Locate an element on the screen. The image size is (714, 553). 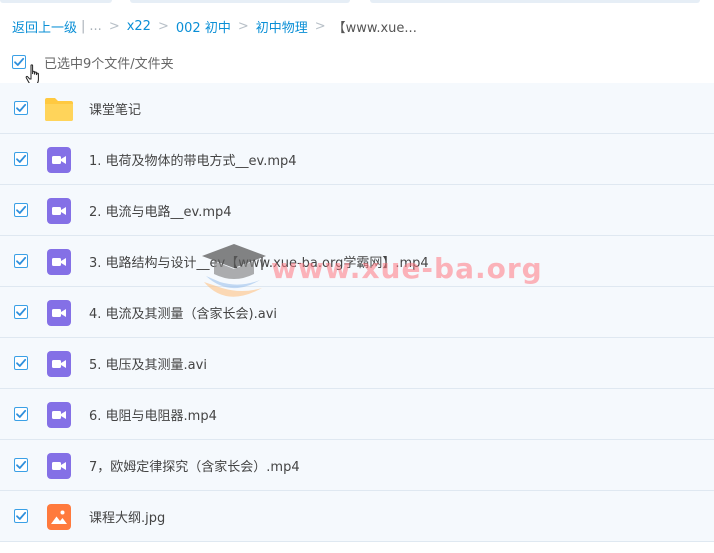
list-item: 1. 电荷及物体的带电方式__ev.mp4 is located at coordinates (357, 159).